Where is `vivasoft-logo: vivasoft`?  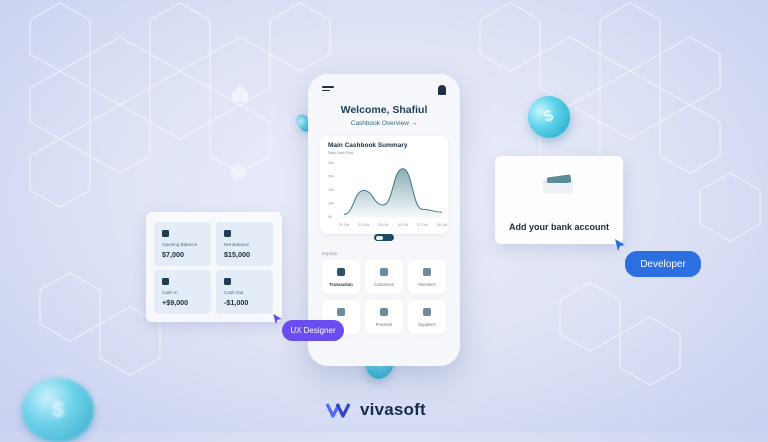 vivasoft-logo: vivasoft is located at coordinates (376, 410).